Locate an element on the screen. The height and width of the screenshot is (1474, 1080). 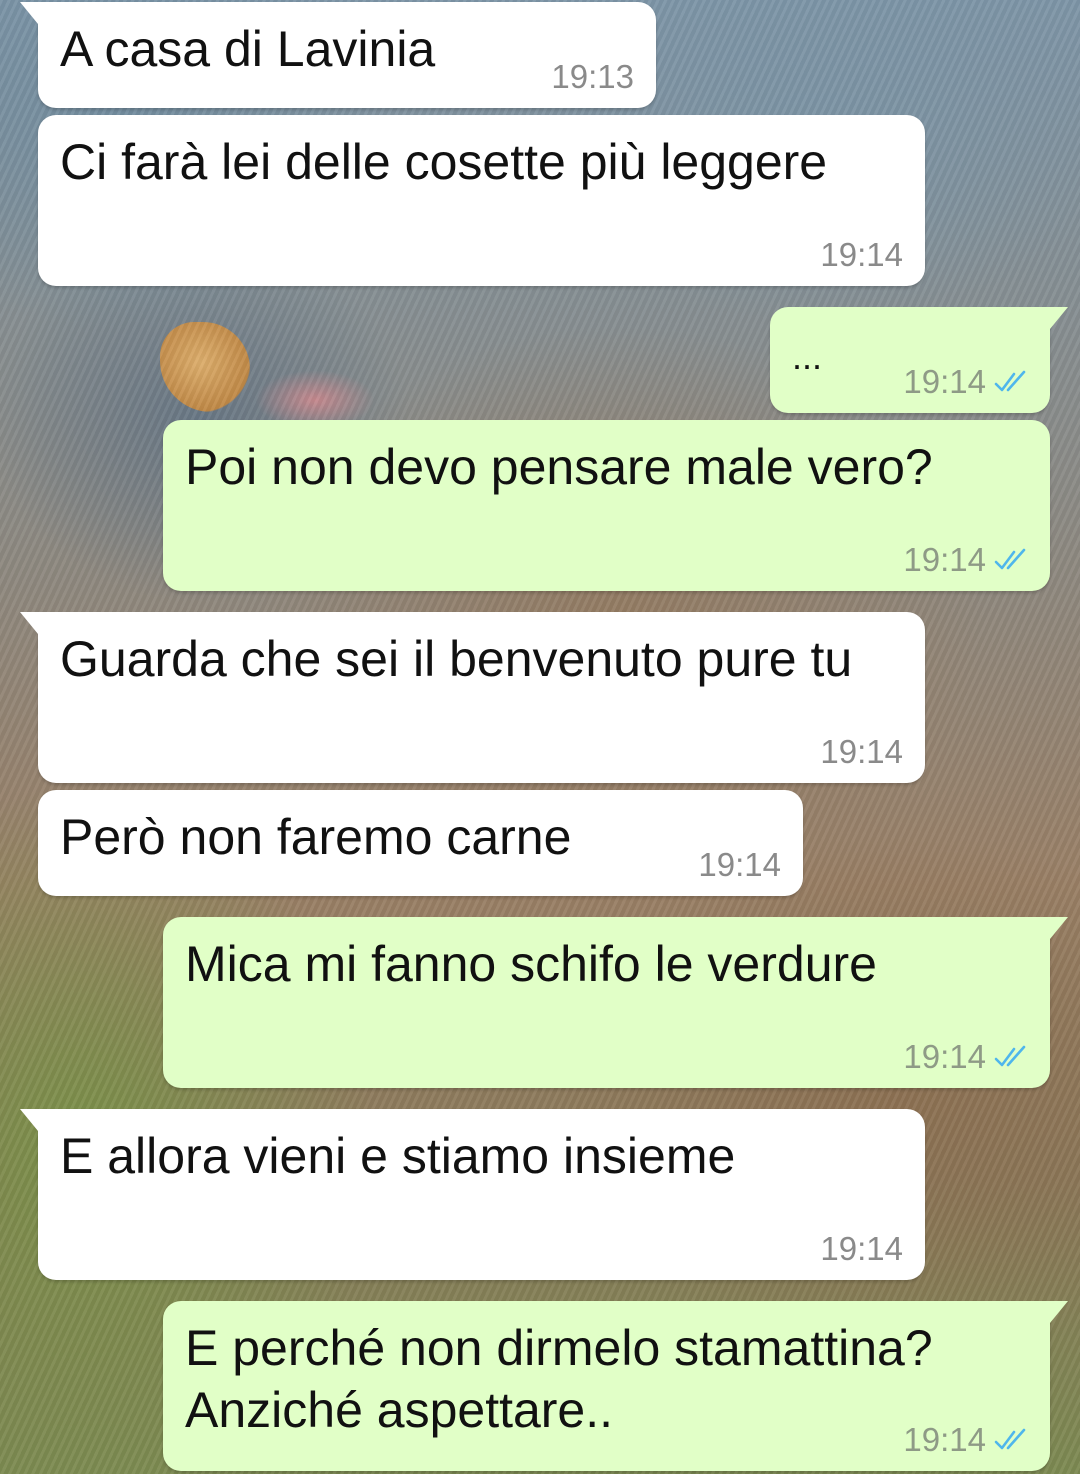
message-text: Poi non devo pensare male vero? is located at coordinates (559, 467).